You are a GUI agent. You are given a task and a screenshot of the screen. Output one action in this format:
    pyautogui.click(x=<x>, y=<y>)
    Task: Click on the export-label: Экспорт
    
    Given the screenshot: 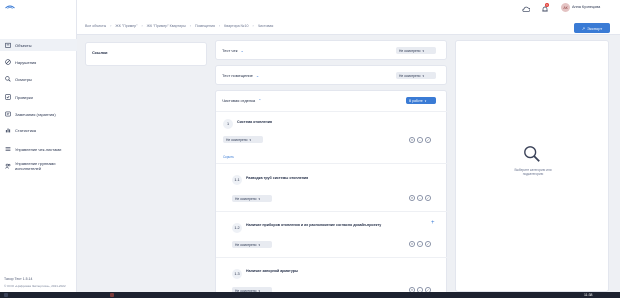 What is the action you would take?
    pyautogui.click(x=595, y=28)
    